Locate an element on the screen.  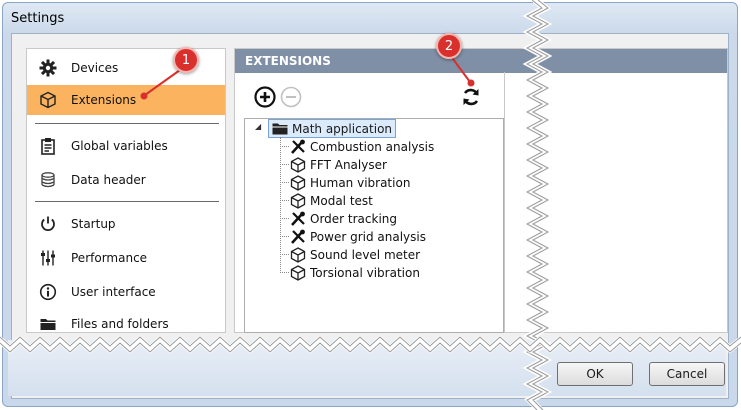
callout-badge-1: 1 is located at coordinates (186, 60).